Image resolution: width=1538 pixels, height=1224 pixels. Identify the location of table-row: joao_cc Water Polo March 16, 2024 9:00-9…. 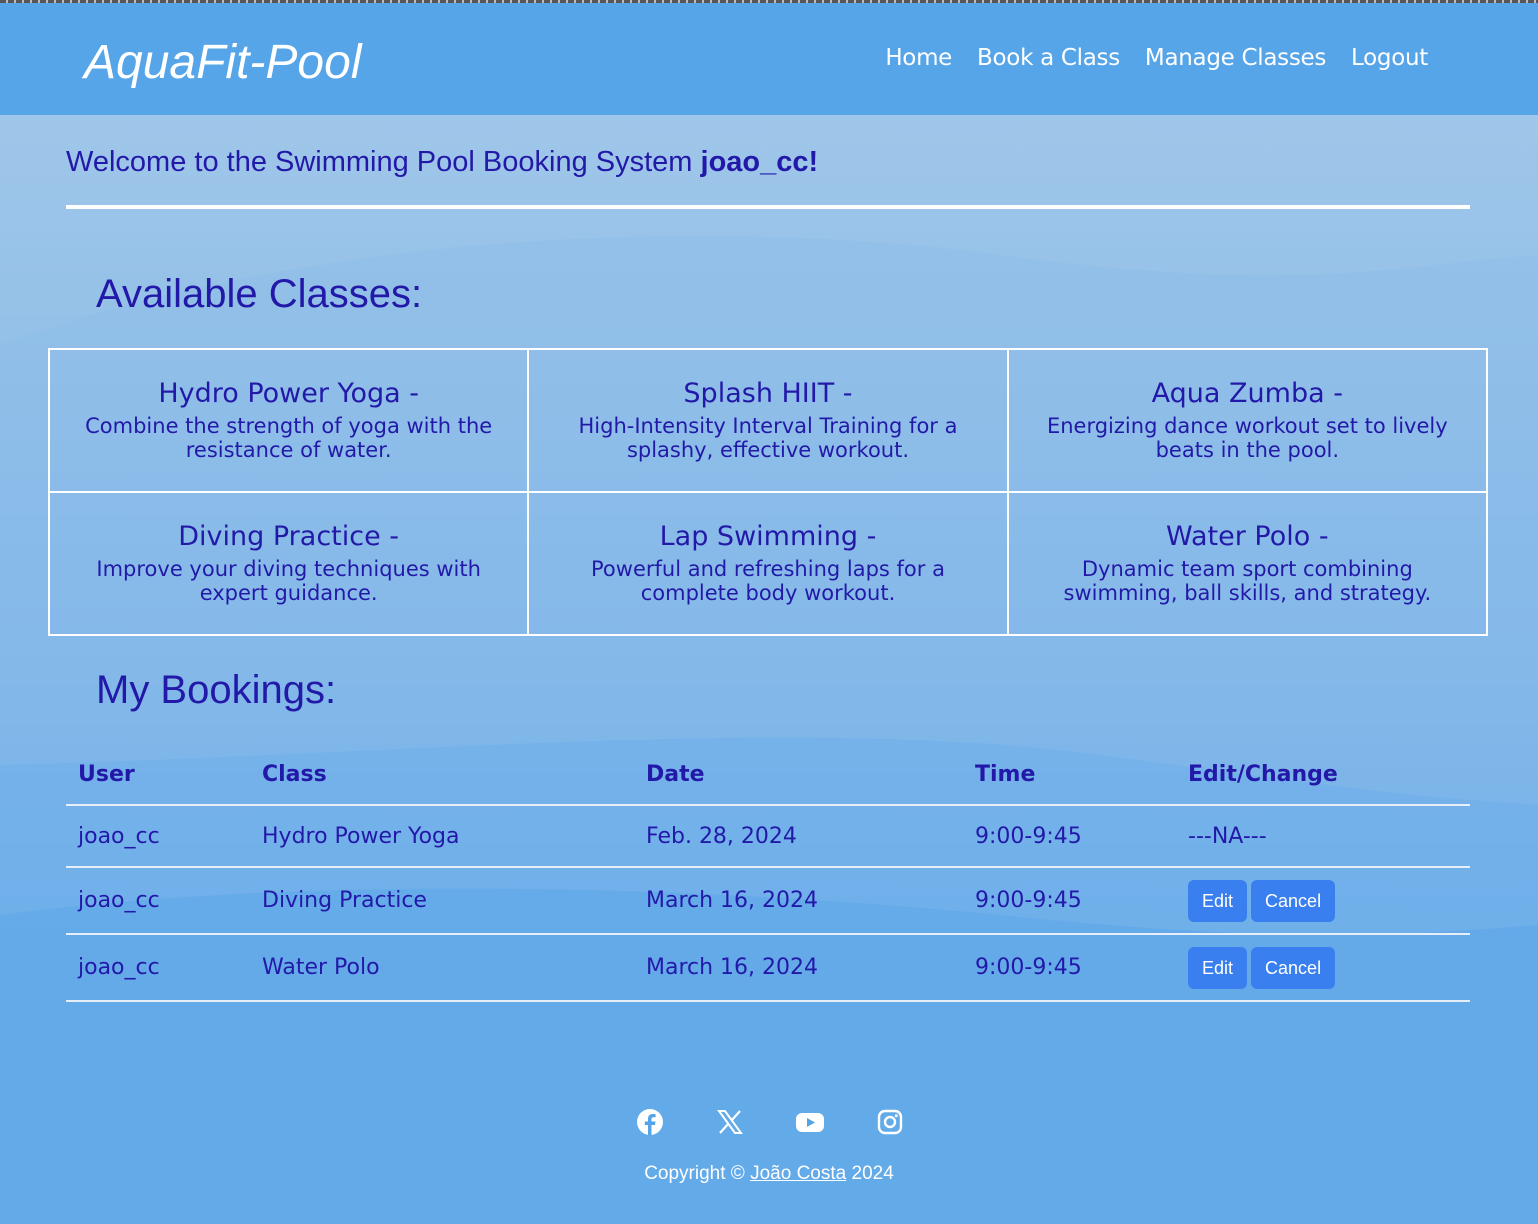
(768, 968).